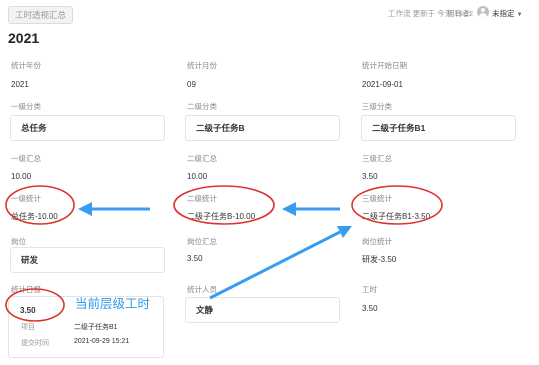 This screenshot has width=539, height=365. What do you see at coordinates (275, 265) in the screenshot?
I see `annotation-arrow-to-stat3` at bounding box center [275, 265].